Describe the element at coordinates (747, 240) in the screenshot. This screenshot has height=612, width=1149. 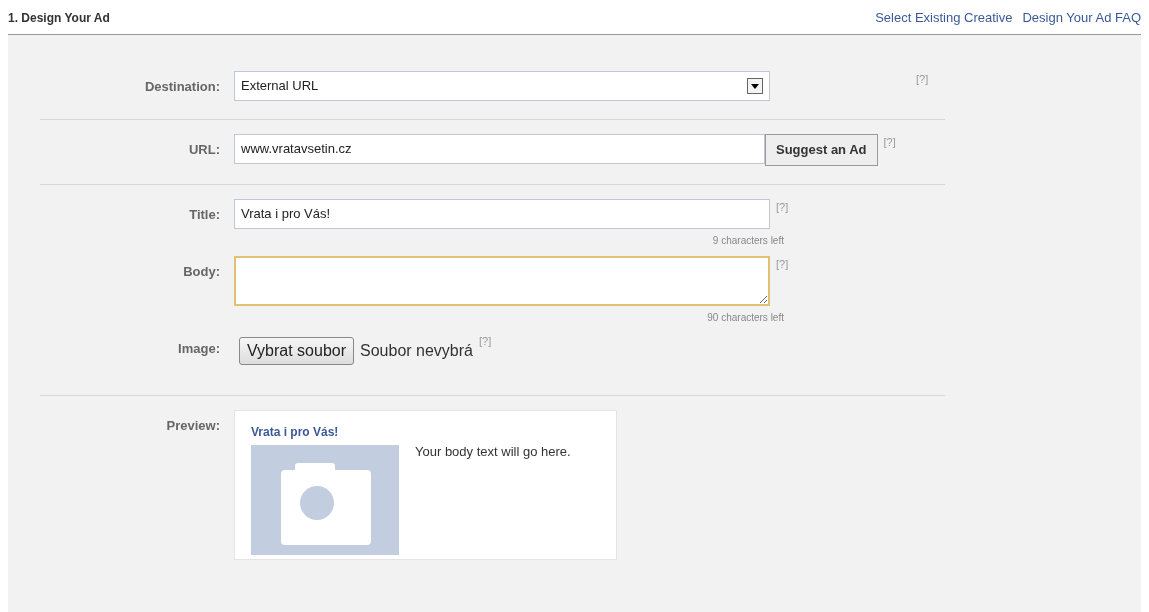
I see `character-counter: 9 characters left` at that location.